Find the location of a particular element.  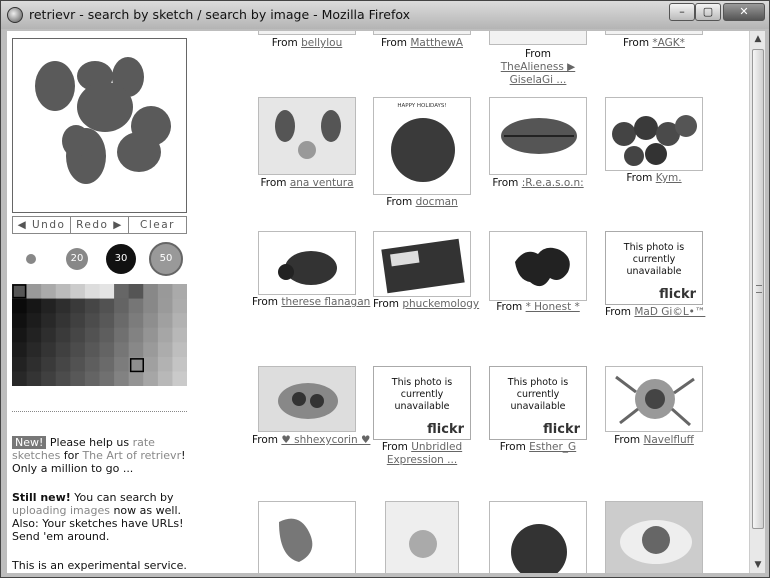

author-link: MaD Gi©L•™ is located at coordinates (669, 312).